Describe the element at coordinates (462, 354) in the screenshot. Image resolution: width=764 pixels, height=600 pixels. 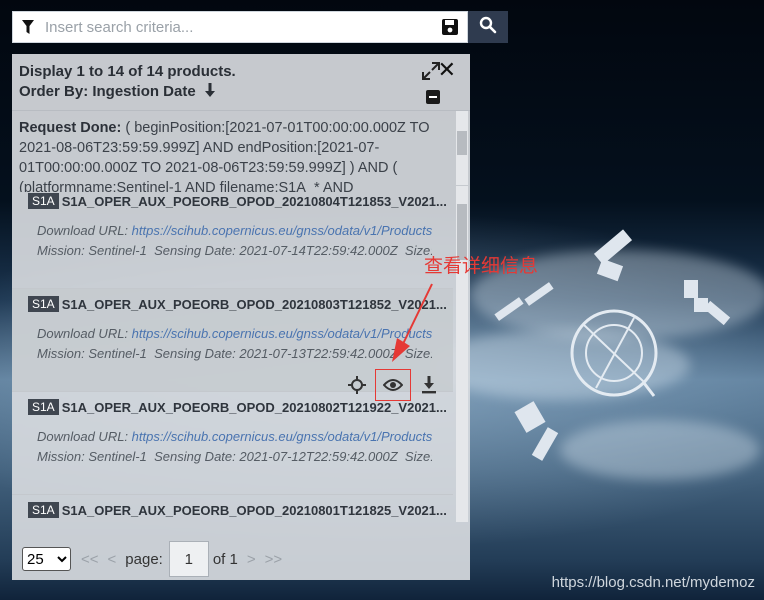
I see `list-scrollbar` at that location.